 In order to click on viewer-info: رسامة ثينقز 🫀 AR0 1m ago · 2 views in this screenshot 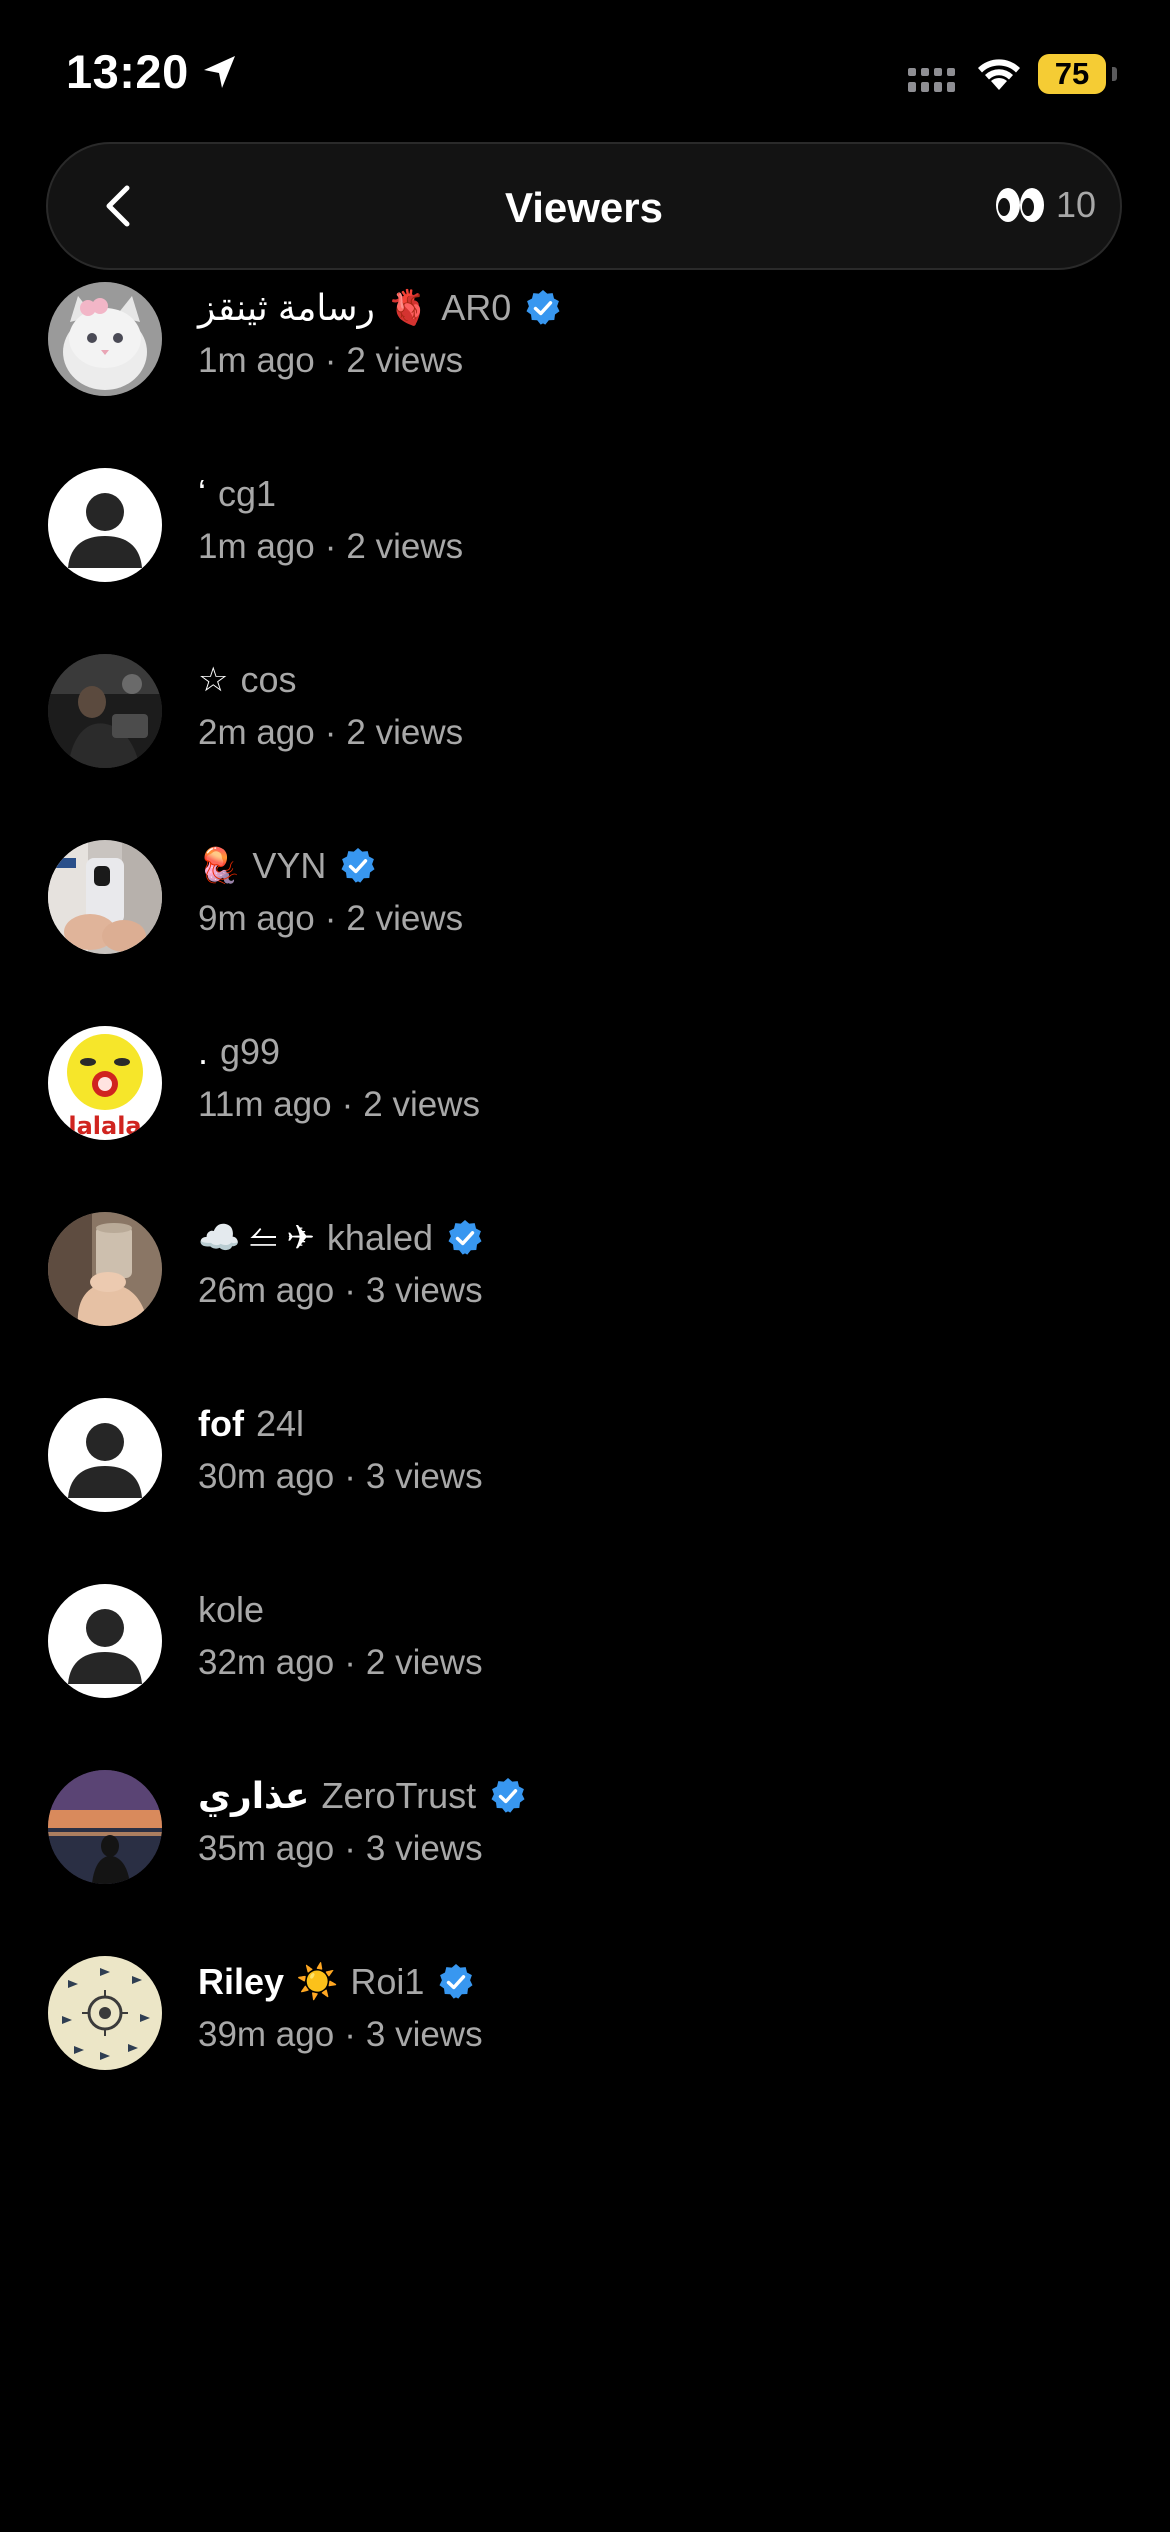, I will do `click(664, 334)`.